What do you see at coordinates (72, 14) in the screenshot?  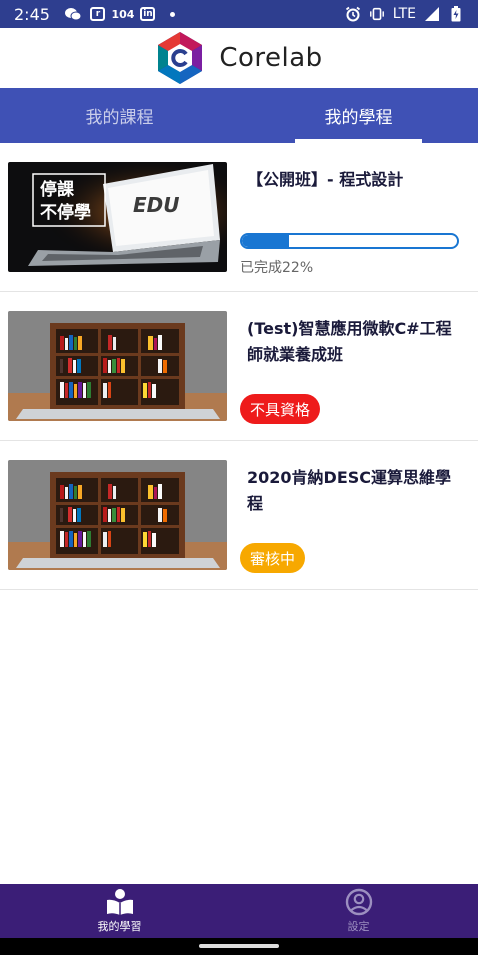 I see `wechat-icon` at bounding box center [72, 14].